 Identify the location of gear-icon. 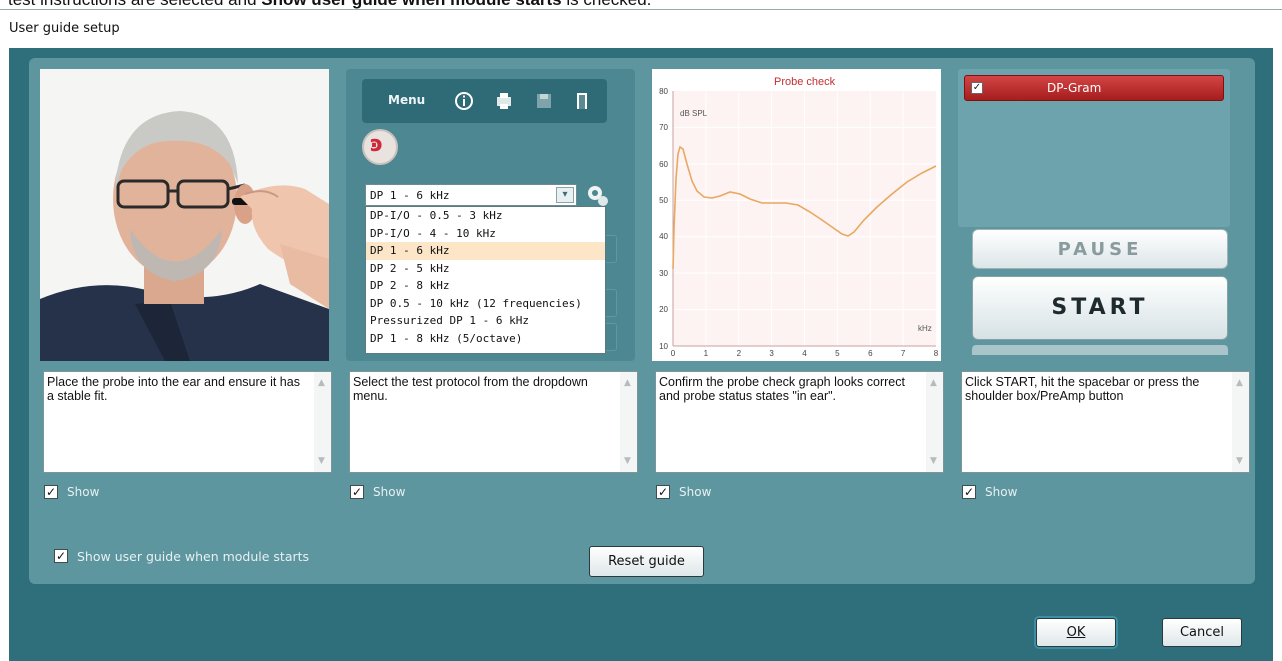
(597, 195).